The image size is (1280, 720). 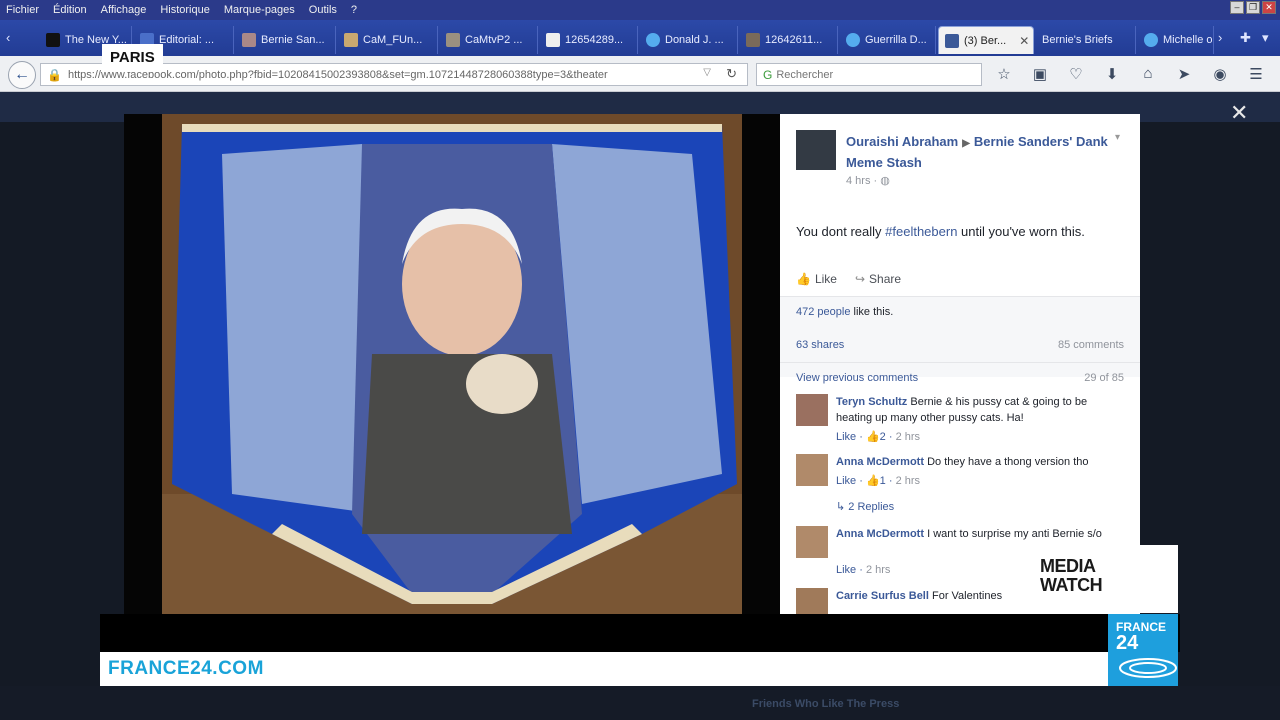 What do you see at coordinates (1014, 534) in the screenshot?
I see `comment-text: I want to surprise my anti Bernie s/o` at bounding box center [1014, 534].